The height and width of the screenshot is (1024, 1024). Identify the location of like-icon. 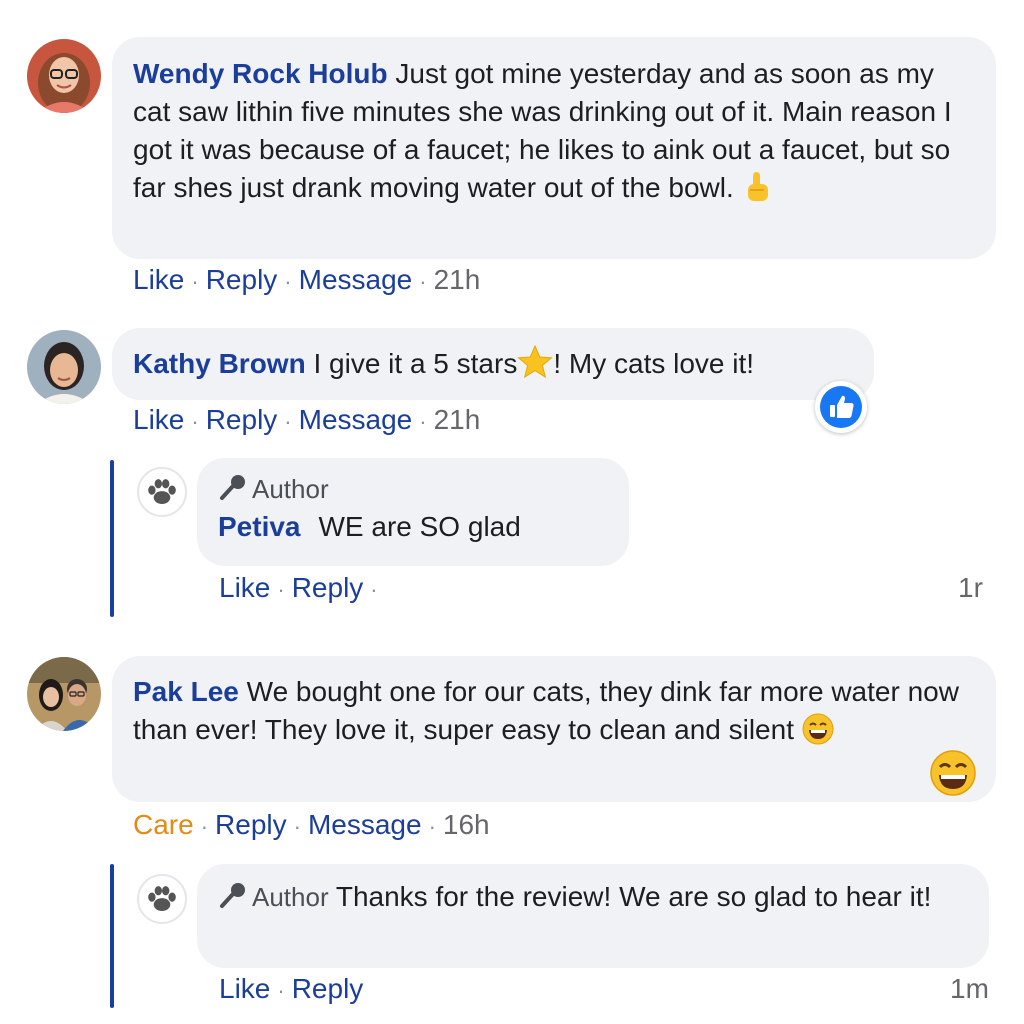
(841, 407).